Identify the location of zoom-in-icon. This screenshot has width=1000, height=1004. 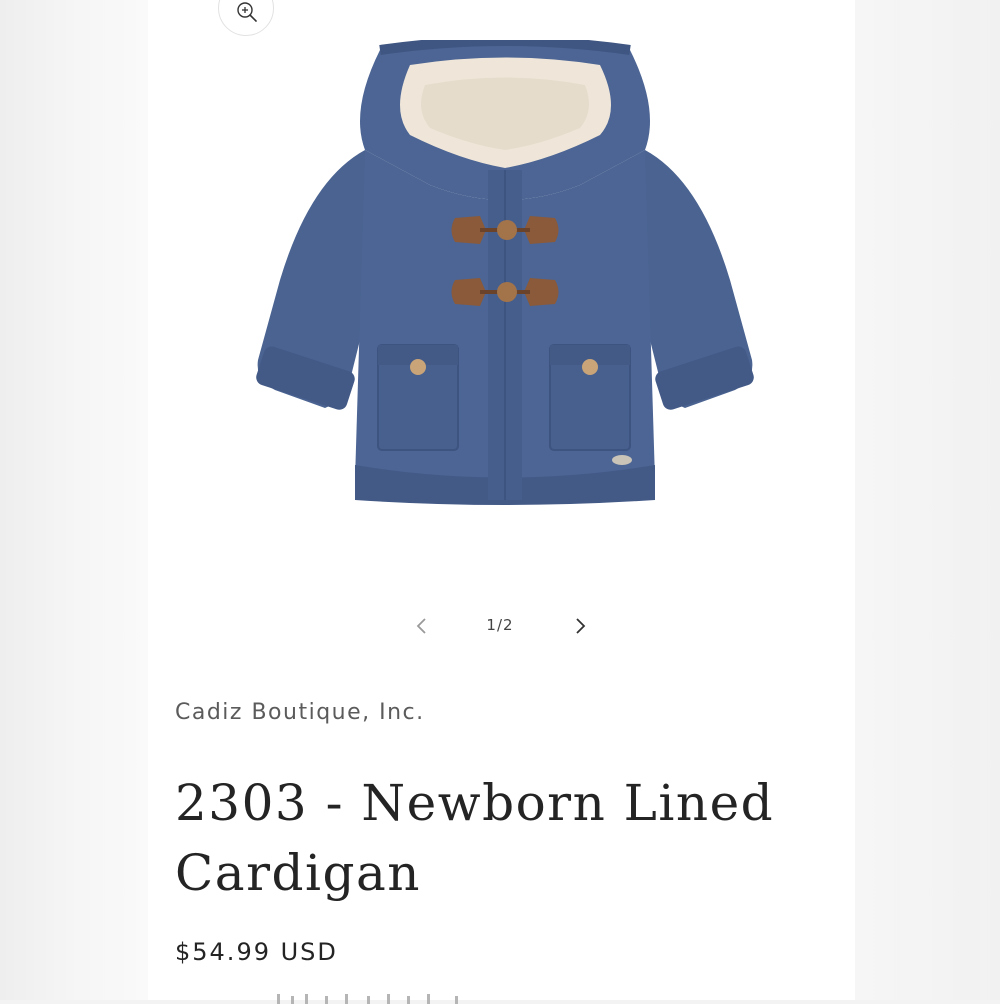
(247, 12).